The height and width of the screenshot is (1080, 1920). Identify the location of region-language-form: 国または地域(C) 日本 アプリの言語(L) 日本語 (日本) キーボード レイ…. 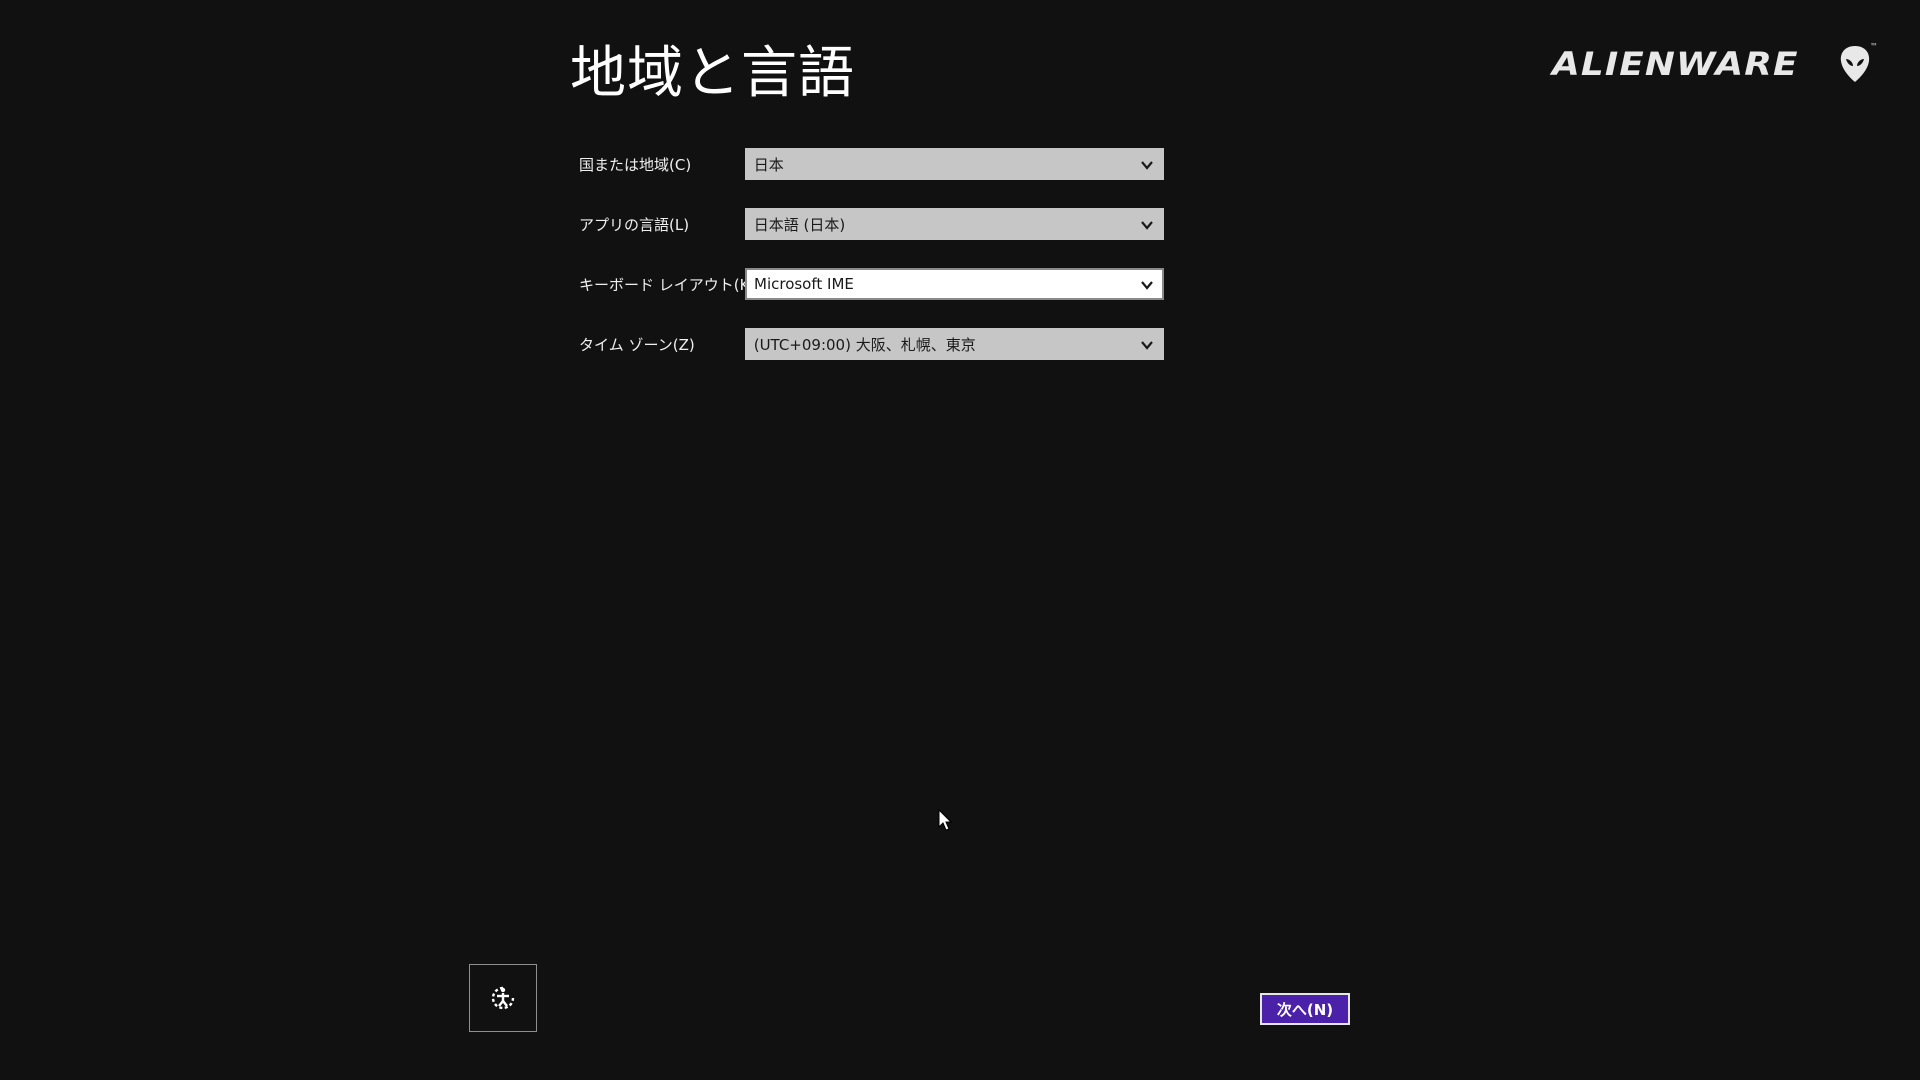
(871, 268).